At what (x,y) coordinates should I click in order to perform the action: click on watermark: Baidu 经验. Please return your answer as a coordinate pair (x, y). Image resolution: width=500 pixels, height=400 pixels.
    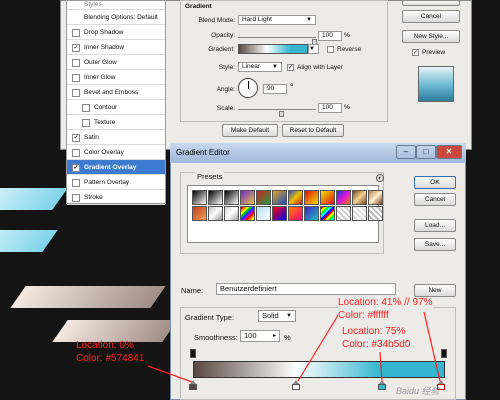
    Looking at the image, I should click on (418, 391).